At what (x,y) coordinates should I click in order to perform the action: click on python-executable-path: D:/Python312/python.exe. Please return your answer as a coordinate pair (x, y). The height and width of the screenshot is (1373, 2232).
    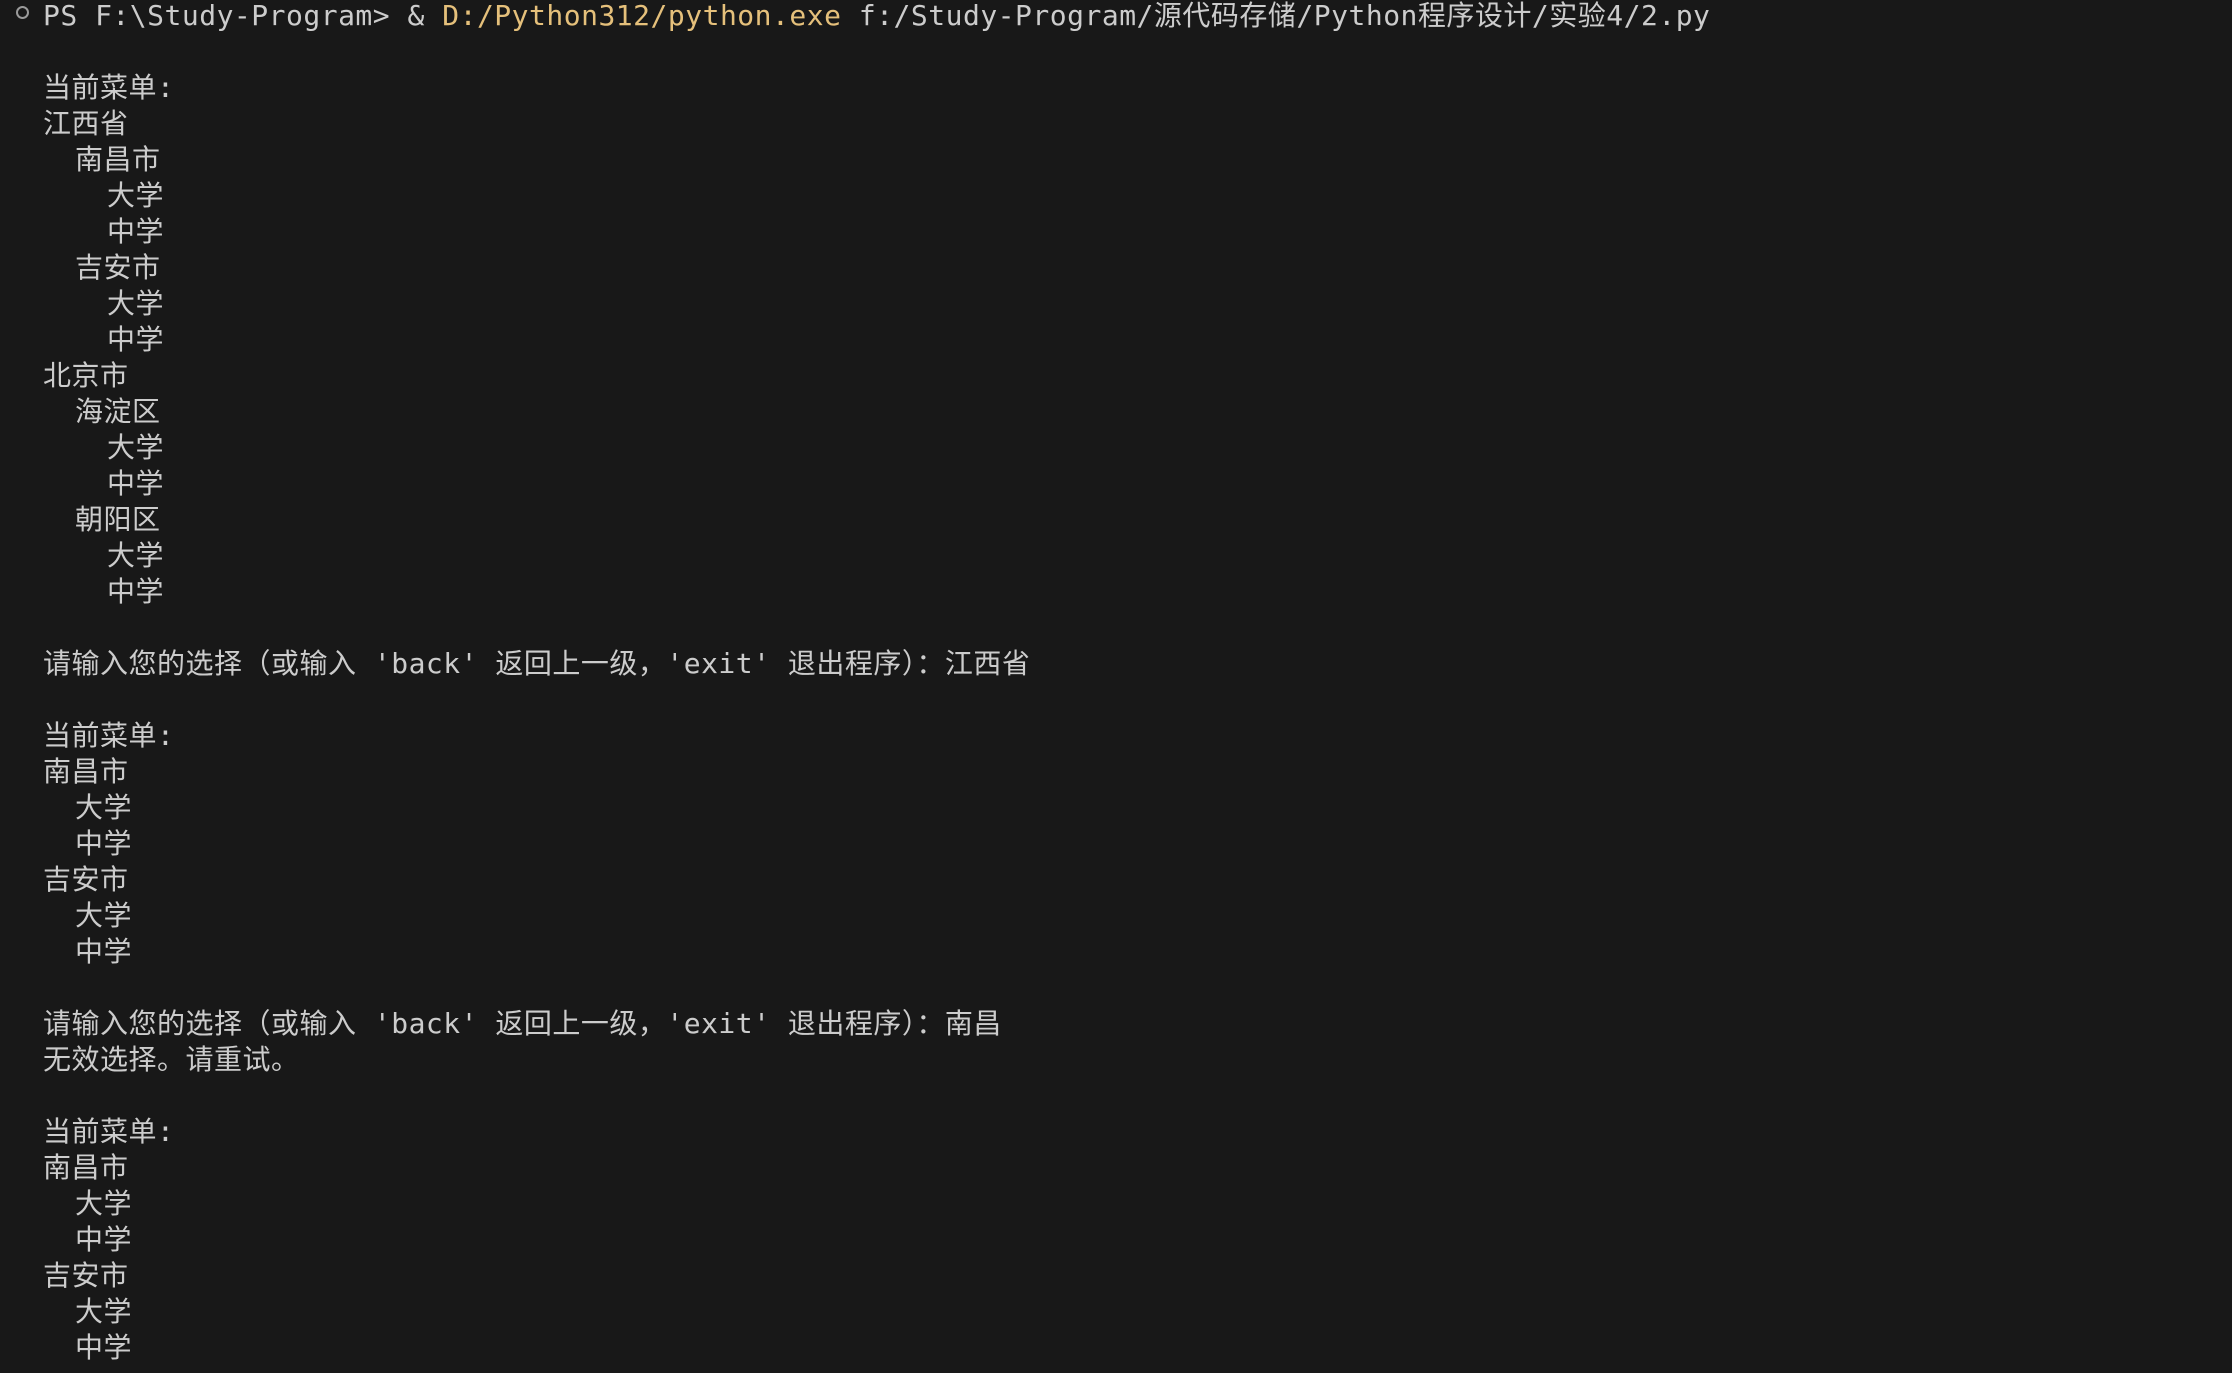
    Looking at the image, I should click on (642, 16).